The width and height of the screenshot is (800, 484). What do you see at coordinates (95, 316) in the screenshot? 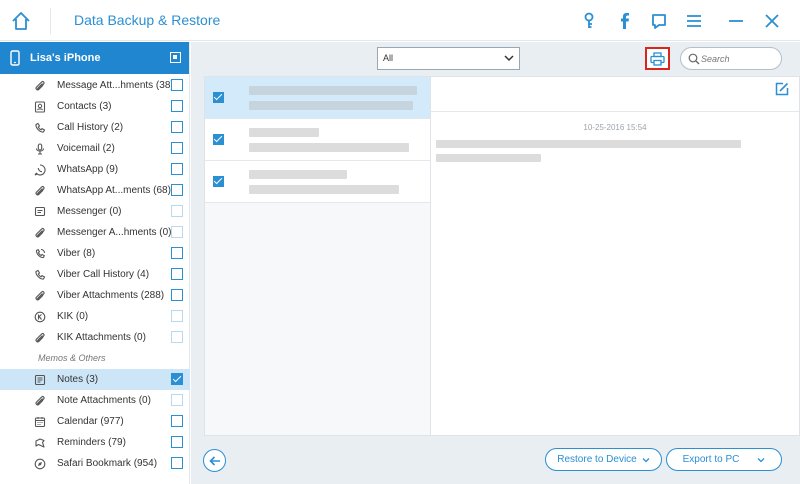
I see `sidebar-item: KIK (0)` at bounding box center [95, 316].